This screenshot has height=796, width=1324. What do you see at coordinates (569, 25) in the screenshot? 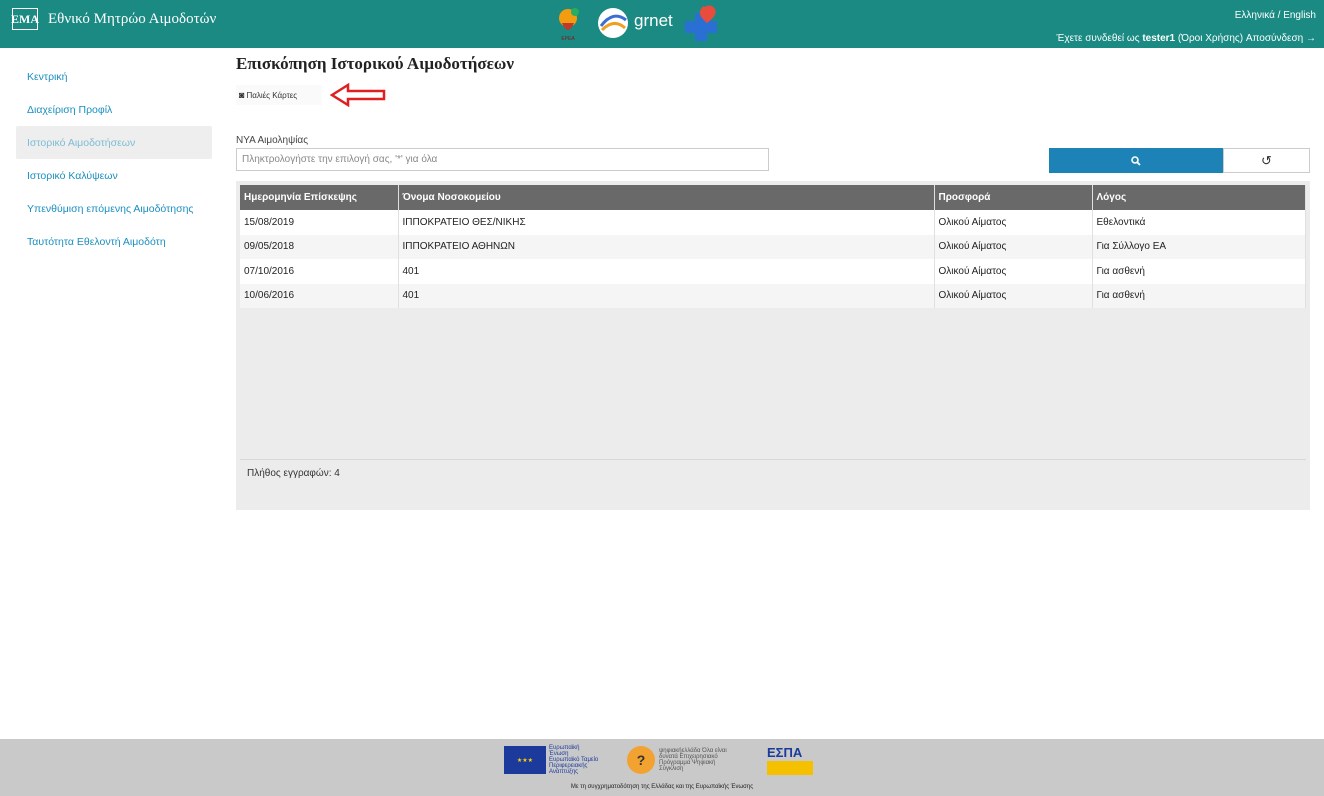
I see `eoea-logo: ΕΡΕΑ` at bounding box center [569, 25].